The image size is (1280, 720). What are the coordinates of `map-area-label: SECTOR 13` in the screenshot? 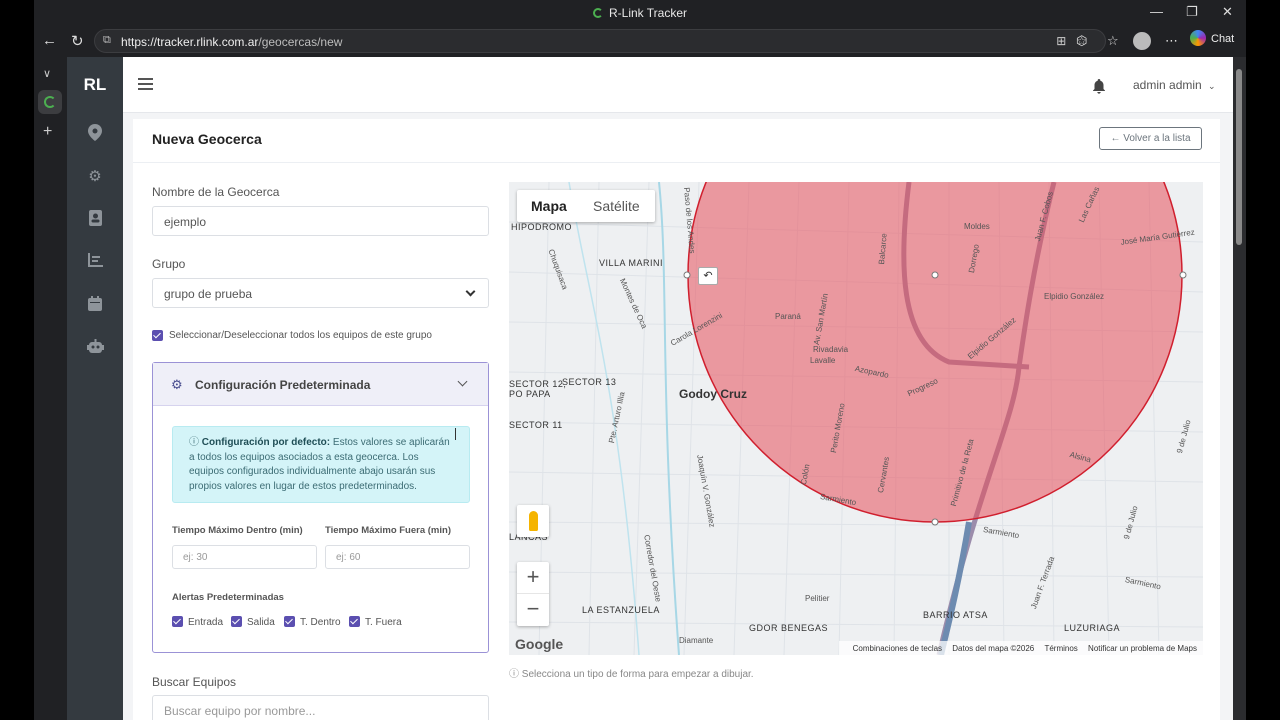 It's located at (589, 382).